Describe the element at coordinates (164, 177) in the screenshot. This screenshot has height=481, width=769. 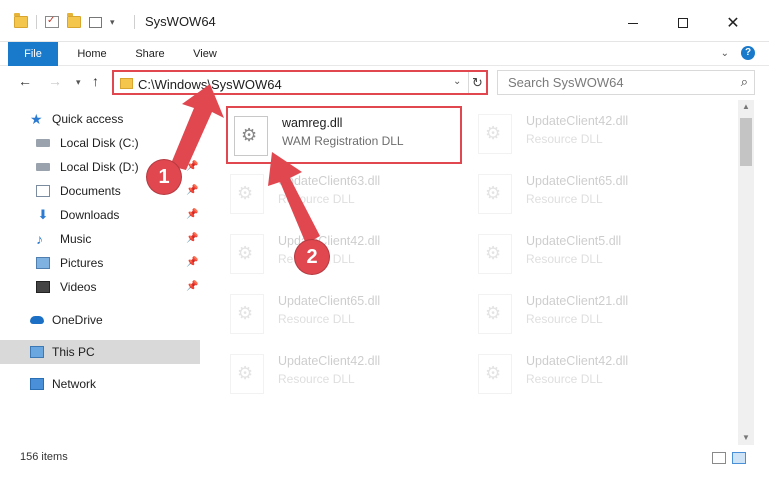
I see `step-badge-1: 1` at that location.